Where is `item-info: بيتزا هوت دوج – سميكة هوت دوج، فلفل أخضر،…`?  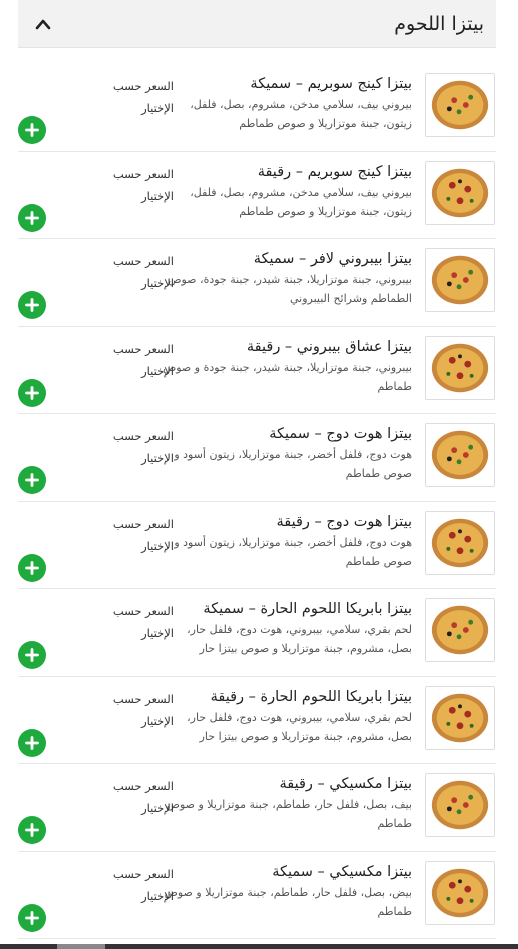 item-info: بيتزا هوت دوج – سميكة هوت دوج، فلفل أخضر،… is located at coordinates (287, 453).